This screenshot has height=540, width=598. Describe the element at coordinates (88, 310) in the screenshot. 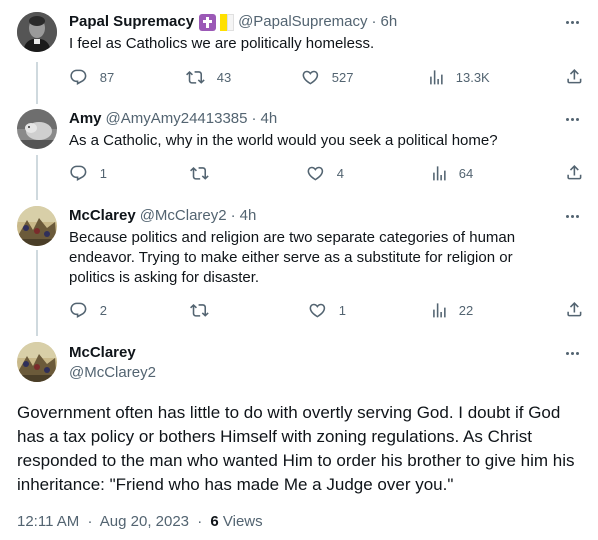

I see `reply-button: 2` at that location.